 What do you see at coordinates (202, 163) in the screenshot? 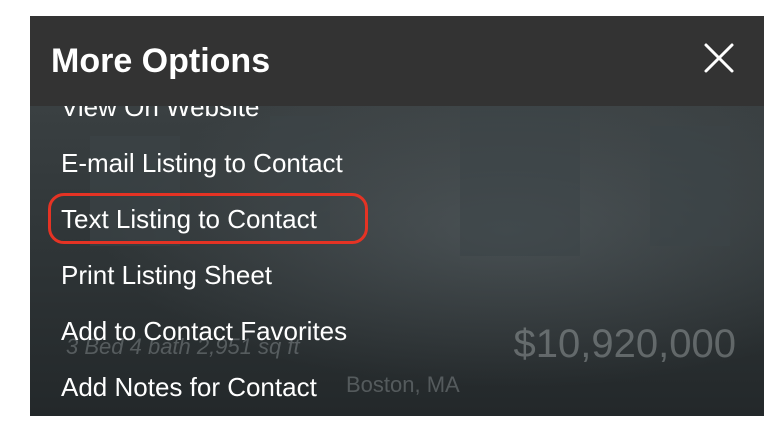
I see `menu-item-email-listing: E-mail Listing to Contact` at bounding box center [202, 163].